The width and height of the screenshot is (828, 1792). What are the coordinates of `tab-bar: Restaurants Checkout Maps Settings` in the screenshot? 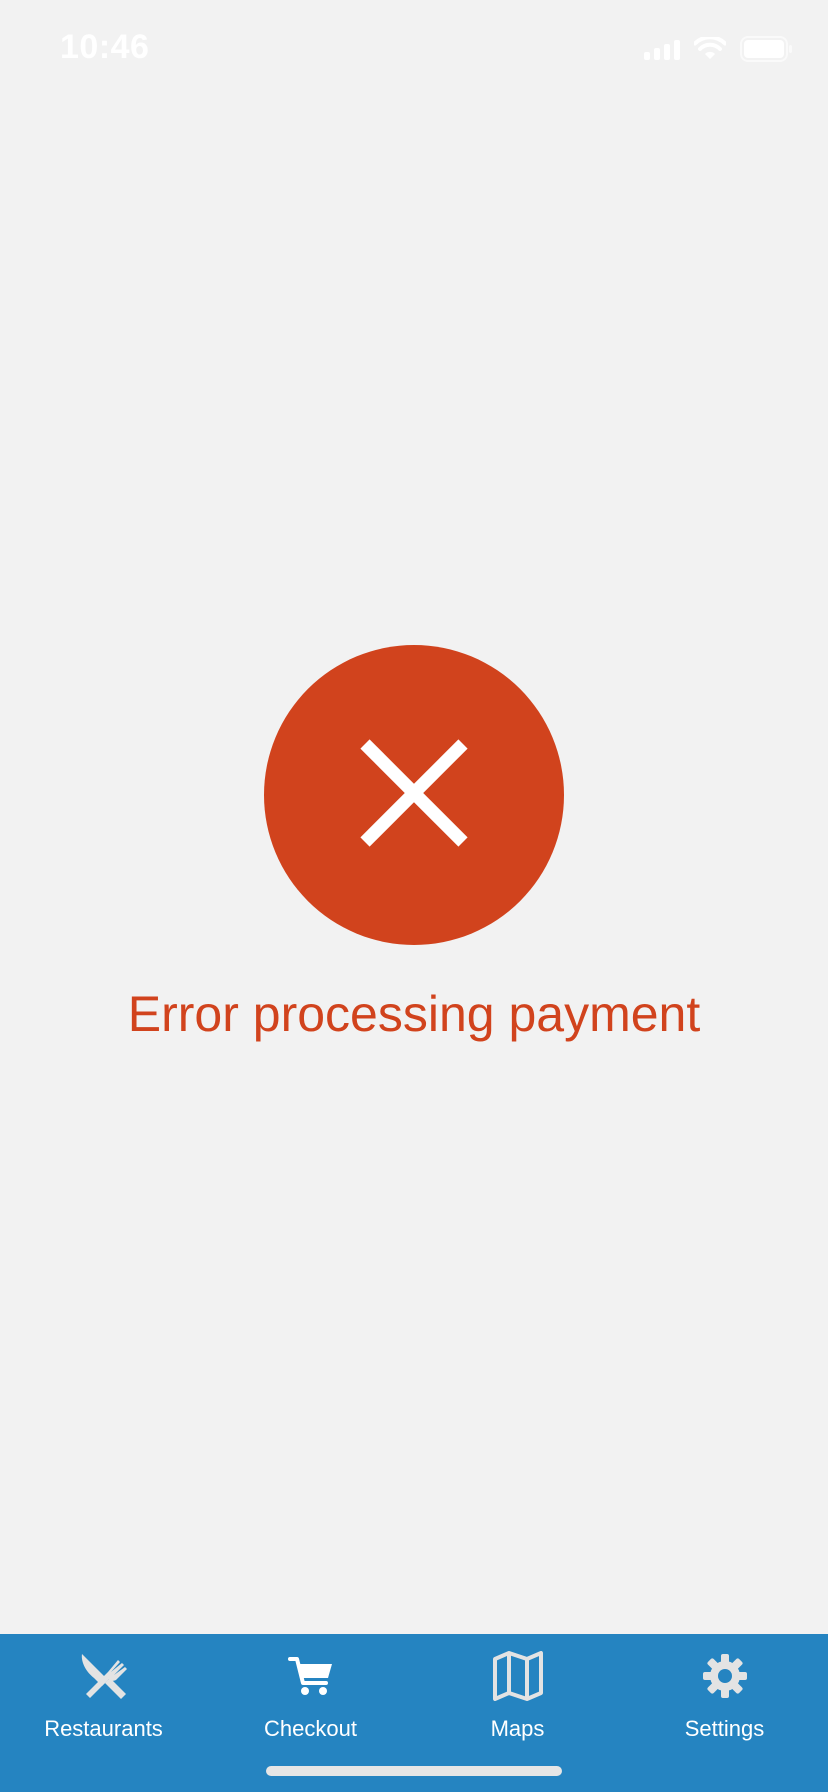 It's located at (414, 1713).